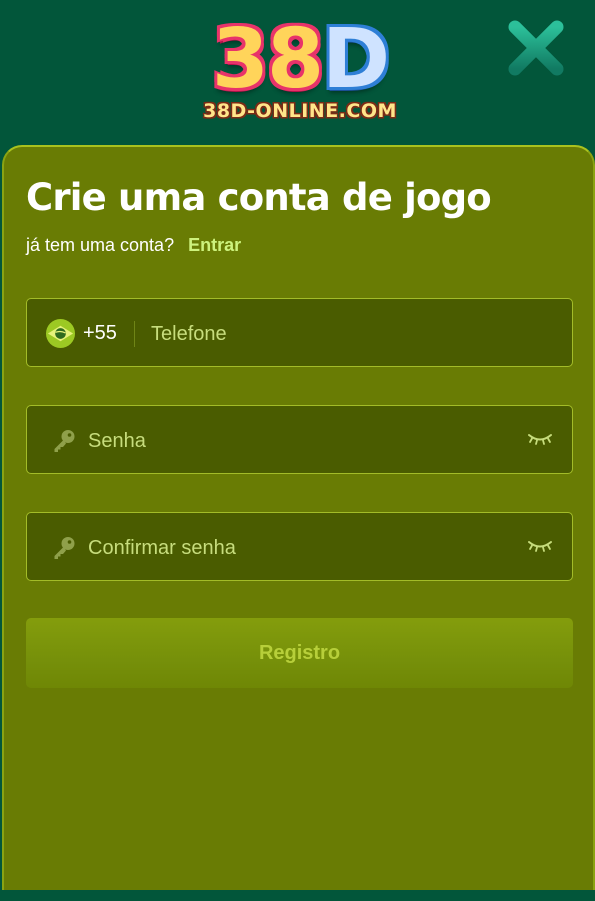 Image resolution: width=595 pixels, height=901 pixels. I want to click on phone-field: +55, so click(299, 332).